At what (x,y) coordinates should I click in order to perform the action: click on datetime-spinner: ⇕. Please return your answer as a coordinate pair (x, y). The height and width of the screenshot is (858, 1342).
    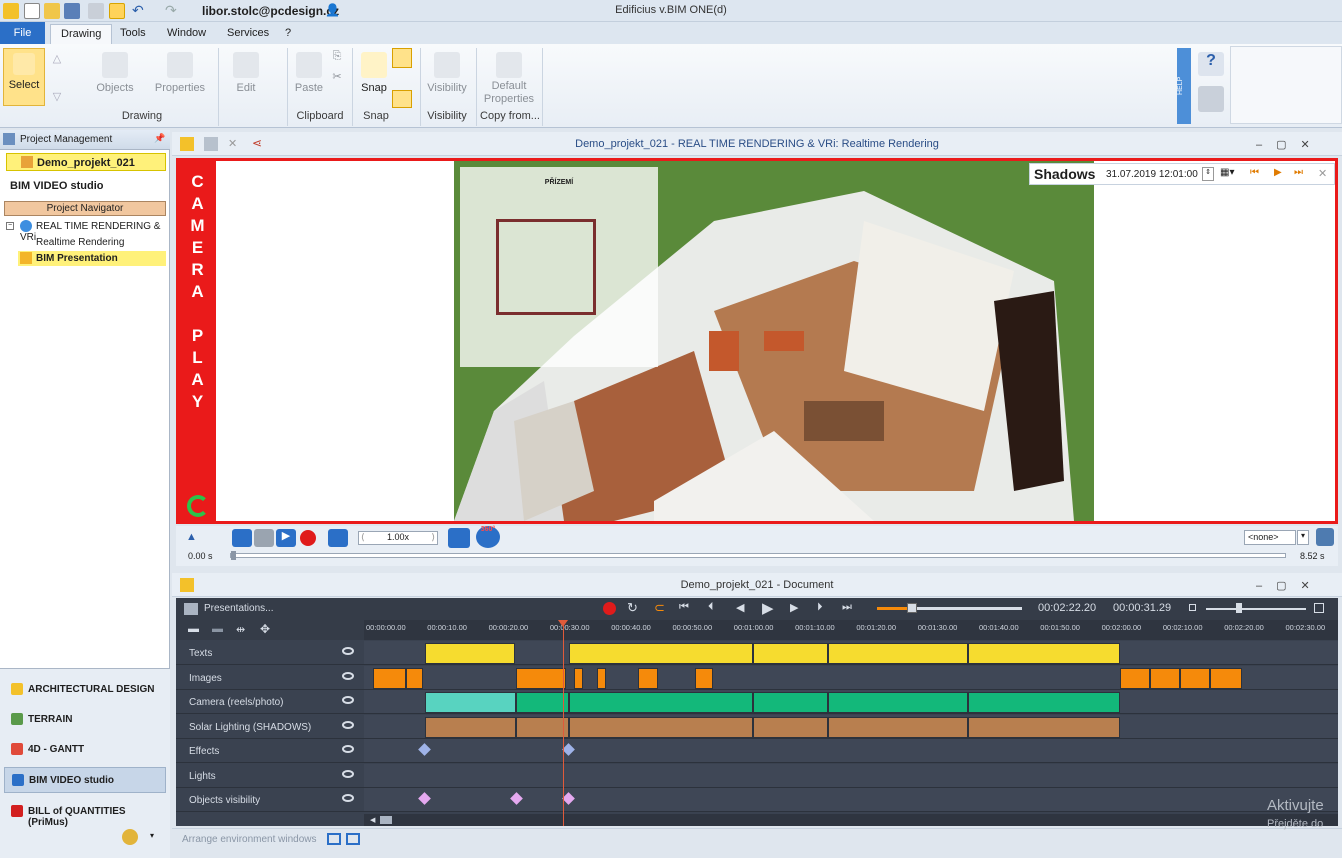
    Looking at the image, I should click on (1208, 174).